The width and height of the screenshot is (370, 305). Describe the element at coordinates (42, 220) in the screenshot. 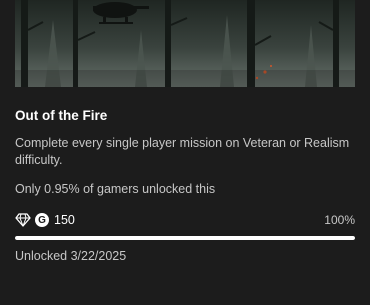

I see `gamerscore-icon: G` at that location.